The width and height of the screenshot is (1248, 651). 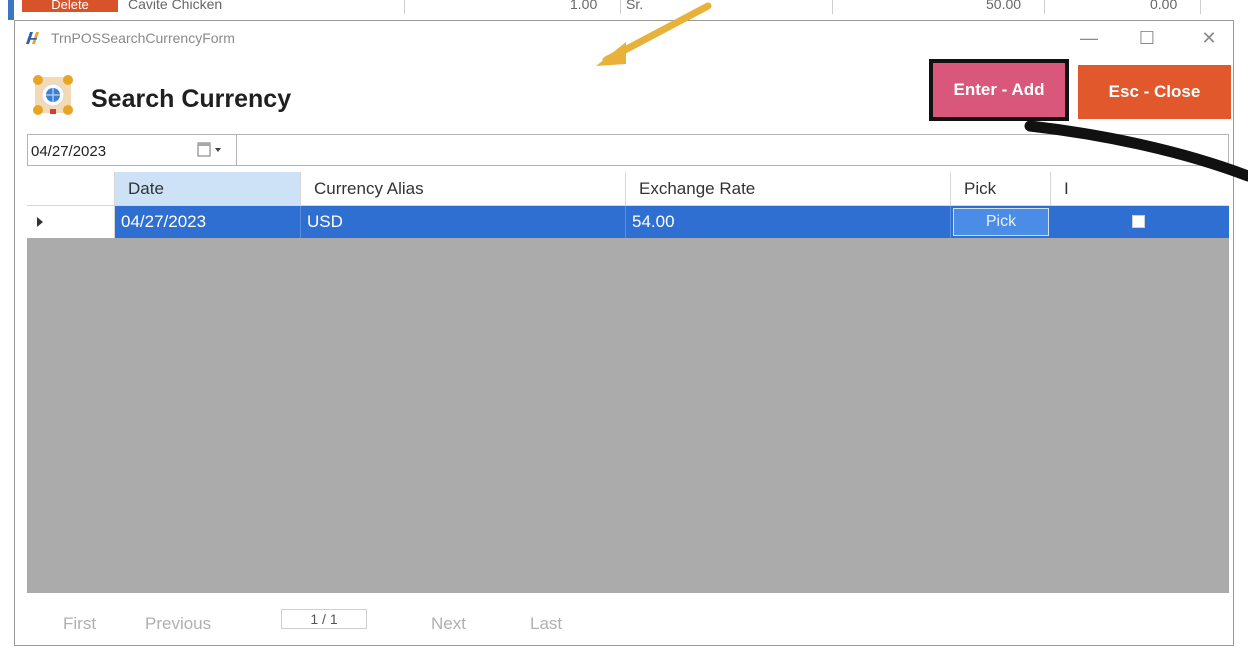 What do you see at coordinates (79, 624) in the screenshot?
I see `first-page-button: First` at bounding box center [79, 624].